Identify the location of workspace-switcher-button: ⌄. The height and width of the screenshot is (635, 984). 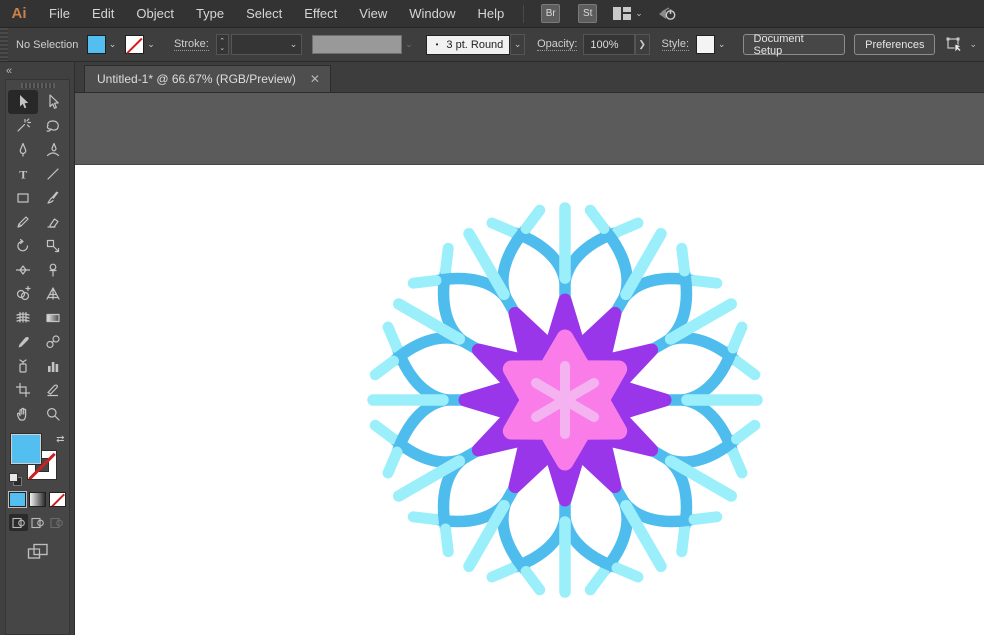
(628, 13).